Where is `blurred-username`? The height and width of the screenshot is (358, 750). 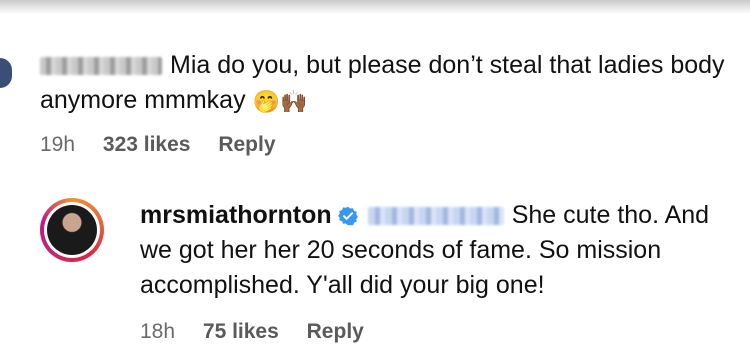 blurred-username is located at coordinates (101, 66).